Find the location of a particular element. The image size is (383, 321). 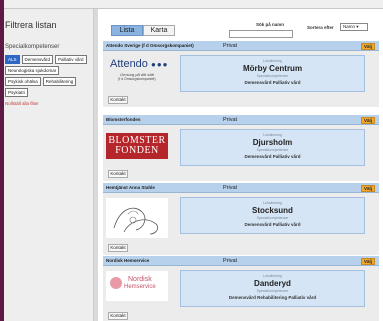

card-header: Hemtjänst Anna Stahle Privat Välj is located at coordinates (241, 188).